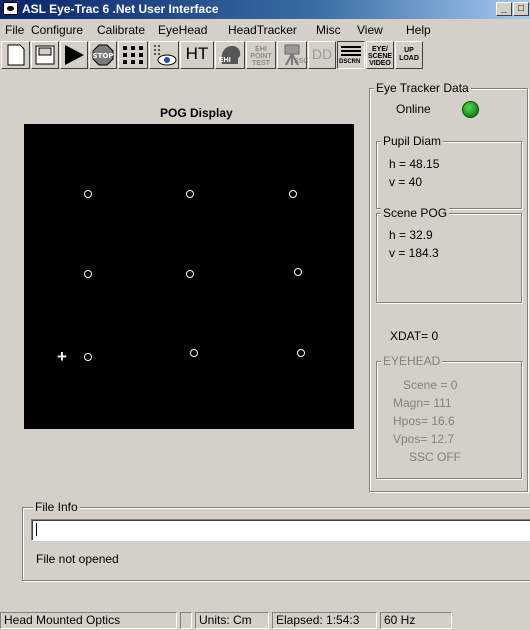 This screenshot has height=630, width=530. Describe the element at coordinates (435, 457) in the screenshot. I see `eyehead-ssc: SSC OFF` at that location.